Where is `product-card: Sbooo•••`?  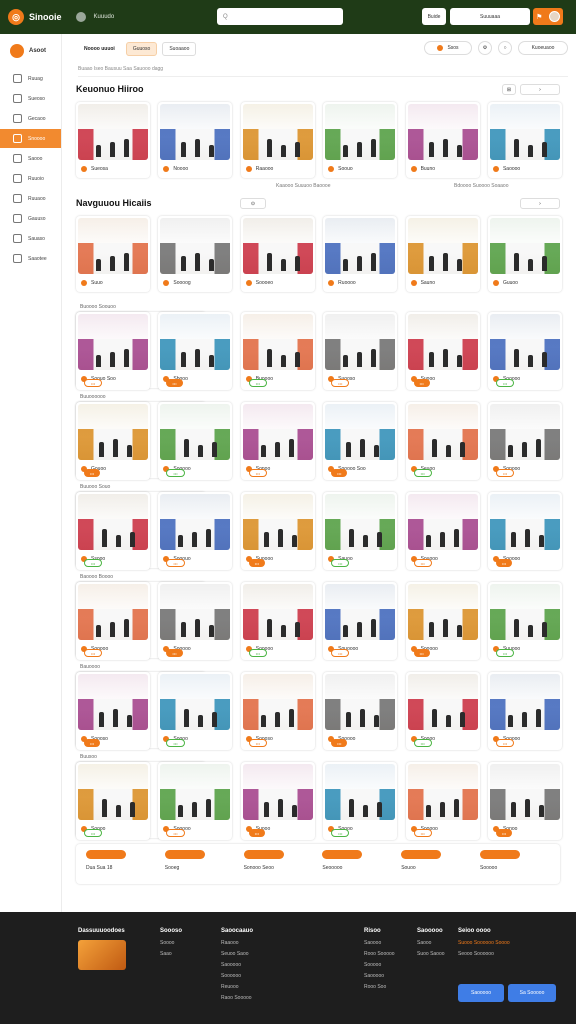 product-card: Sbooo••• is located at coordinates (195, 351).